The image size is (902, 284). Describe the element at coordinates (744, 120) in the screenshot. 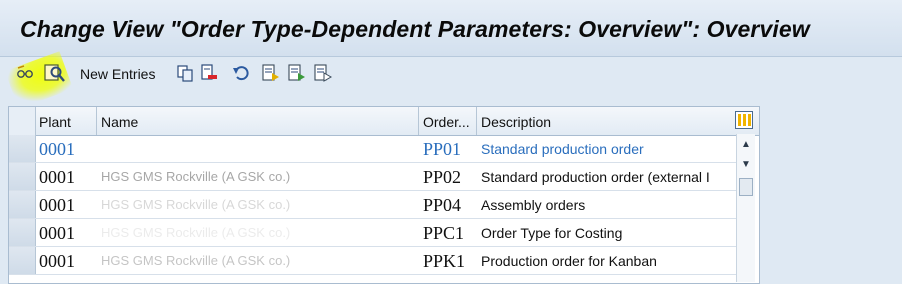

I see `column-settings-icon` at that location.